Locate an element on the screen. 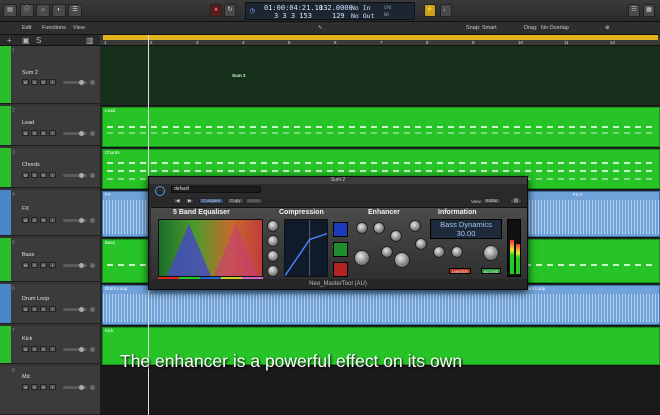 This screenshot has height=415, width=660. paste-button: Paste is located at coordinates (254, 201).